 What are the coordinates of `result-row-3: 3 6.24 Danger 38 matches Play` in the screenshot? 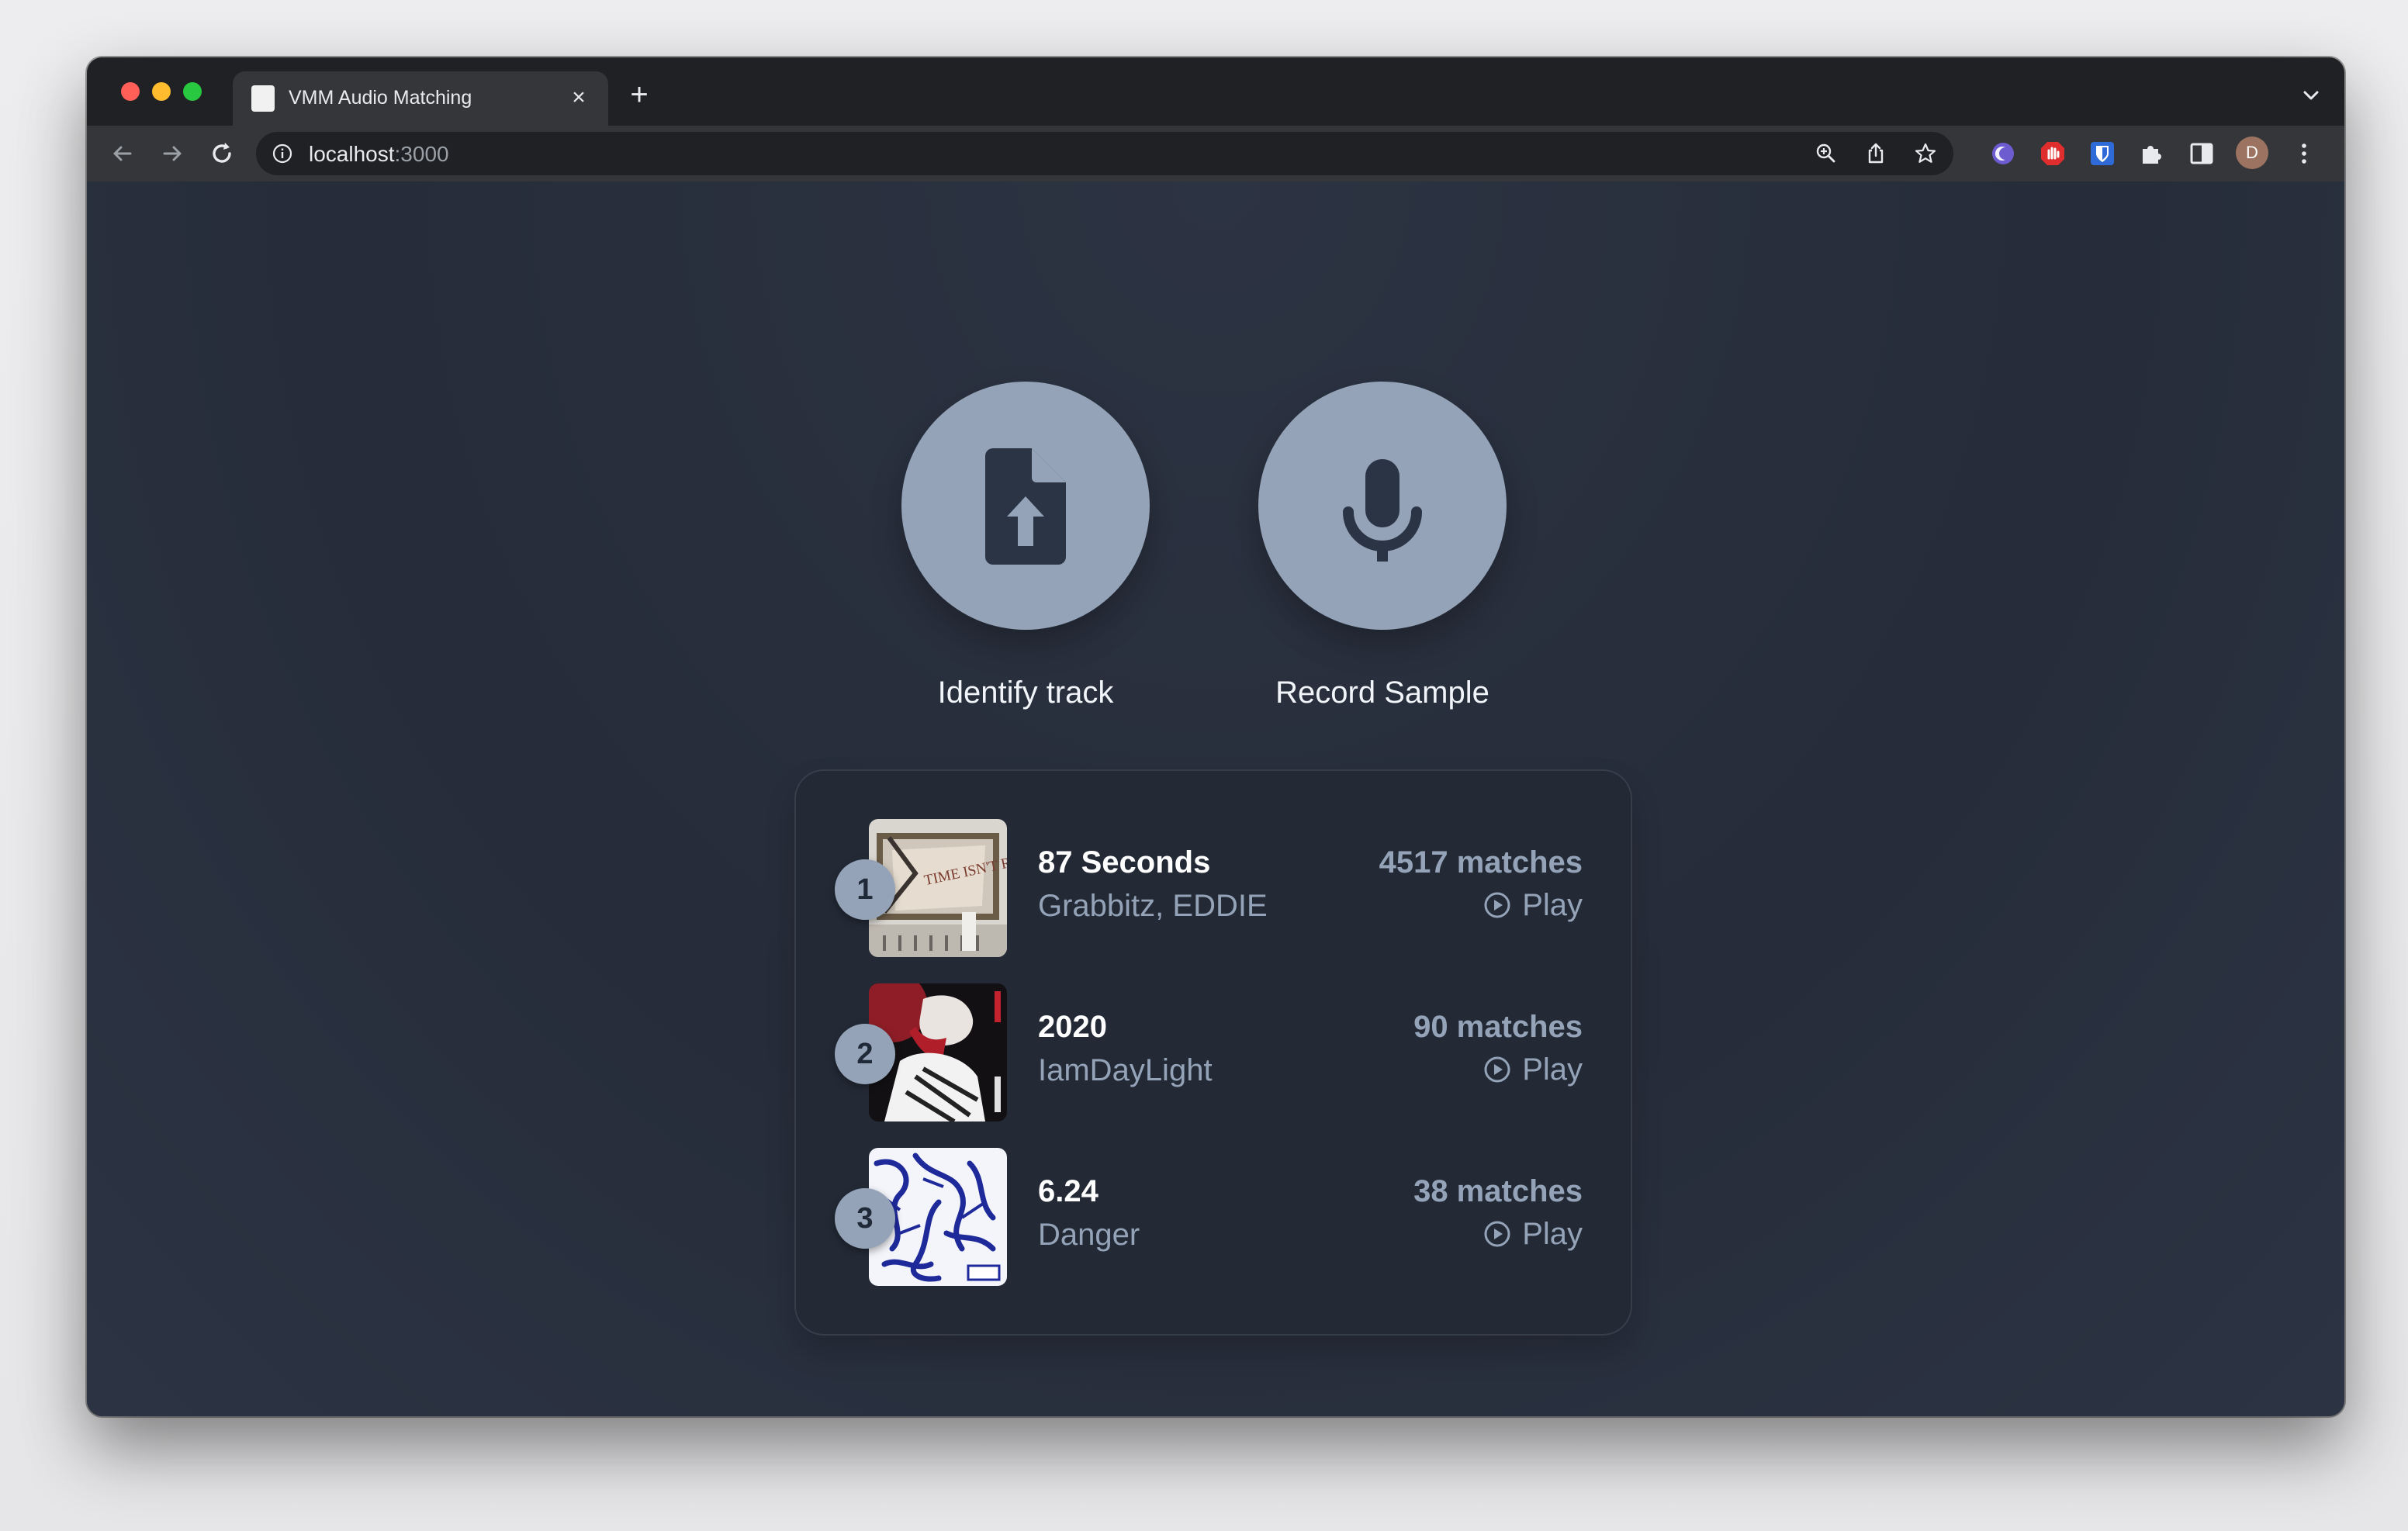 It's located at (1213, 1217).